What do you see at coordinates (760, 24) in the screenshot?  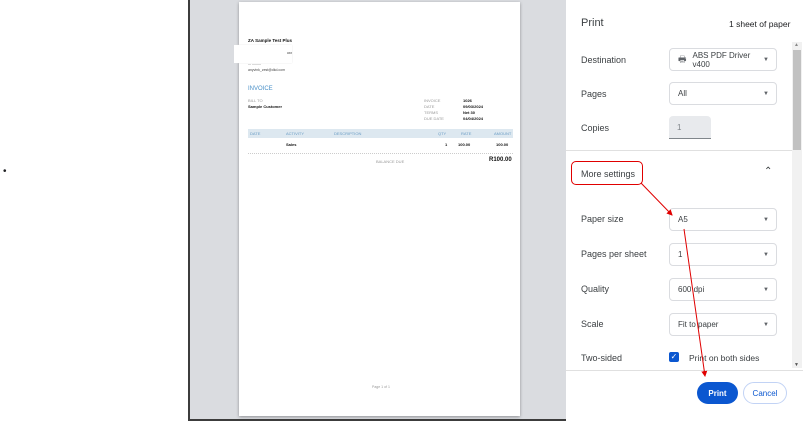 I see `sheet-count: 1 sheet of paper` at bounding box center [760, 24].